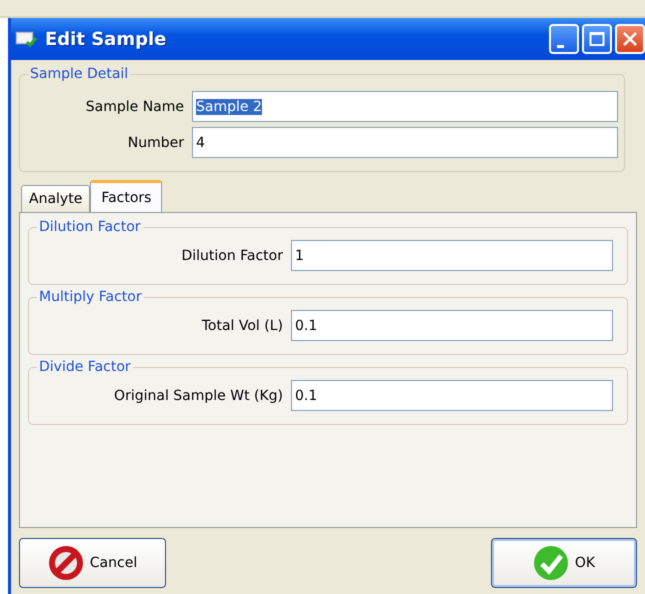  What do you see at coordinates (90, 297) in the screenshot?
I see `group-title: Multiply Factor` at bounding box center [90, 297].